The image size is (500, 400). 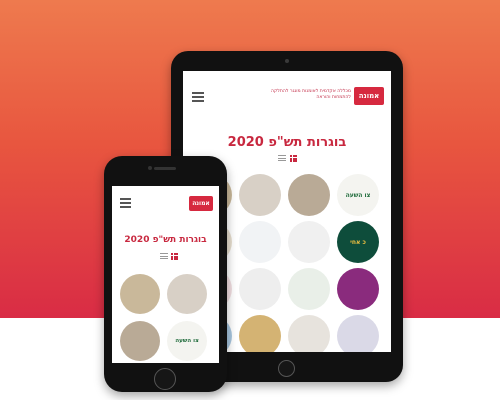 What do you see at coordinates (140, 294) in the screenshot?
I see `thumb-sign-sketch` at bounding box center [140, 294].